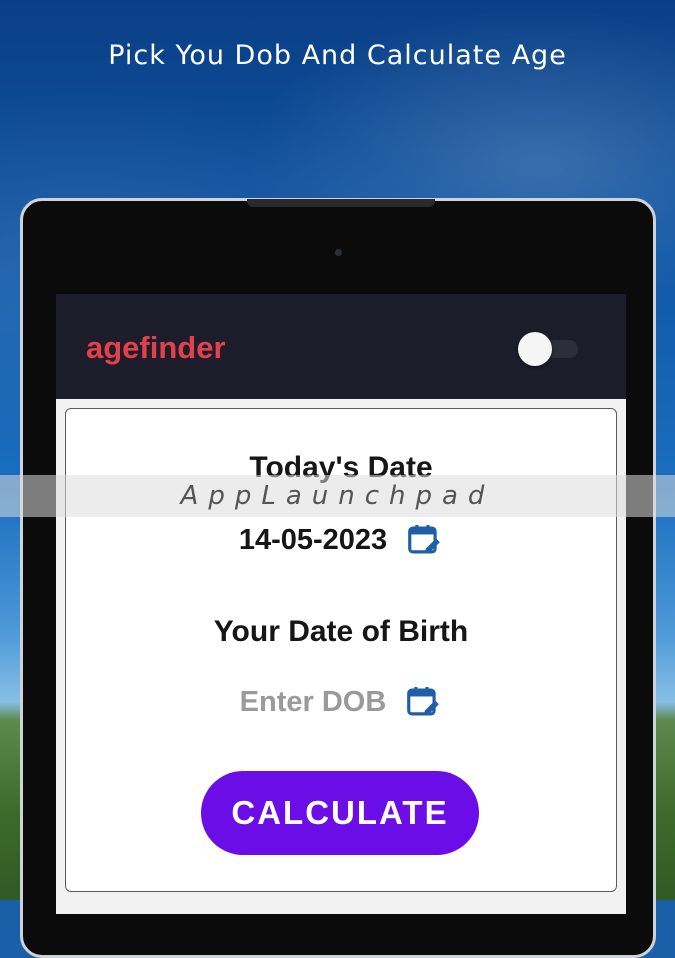 The height and width of the screenshot is (958, 675). What do you see at coordinates (340, 813) in the screenshot?
I see `calculate-button: CALCULATE` at bounding box center [340, 813].